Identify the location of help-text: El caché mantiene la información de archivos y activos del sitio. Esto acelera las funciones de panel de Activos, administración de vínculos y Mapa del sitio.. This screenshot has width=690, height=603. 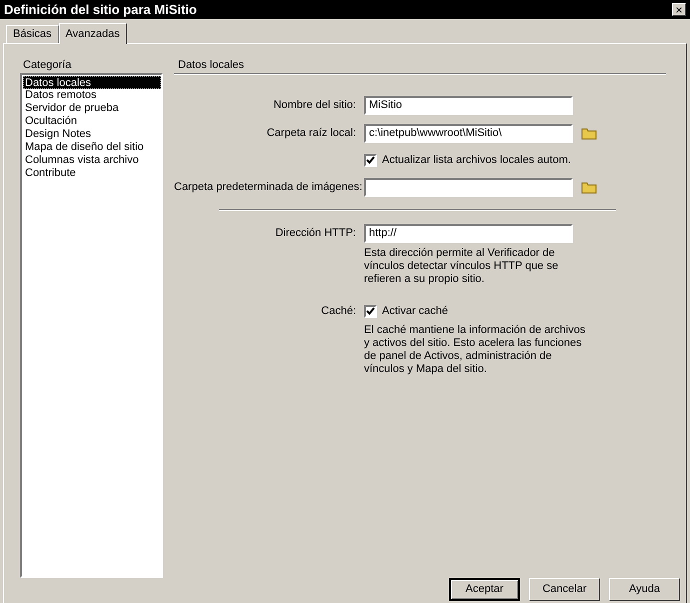
(475, 350).